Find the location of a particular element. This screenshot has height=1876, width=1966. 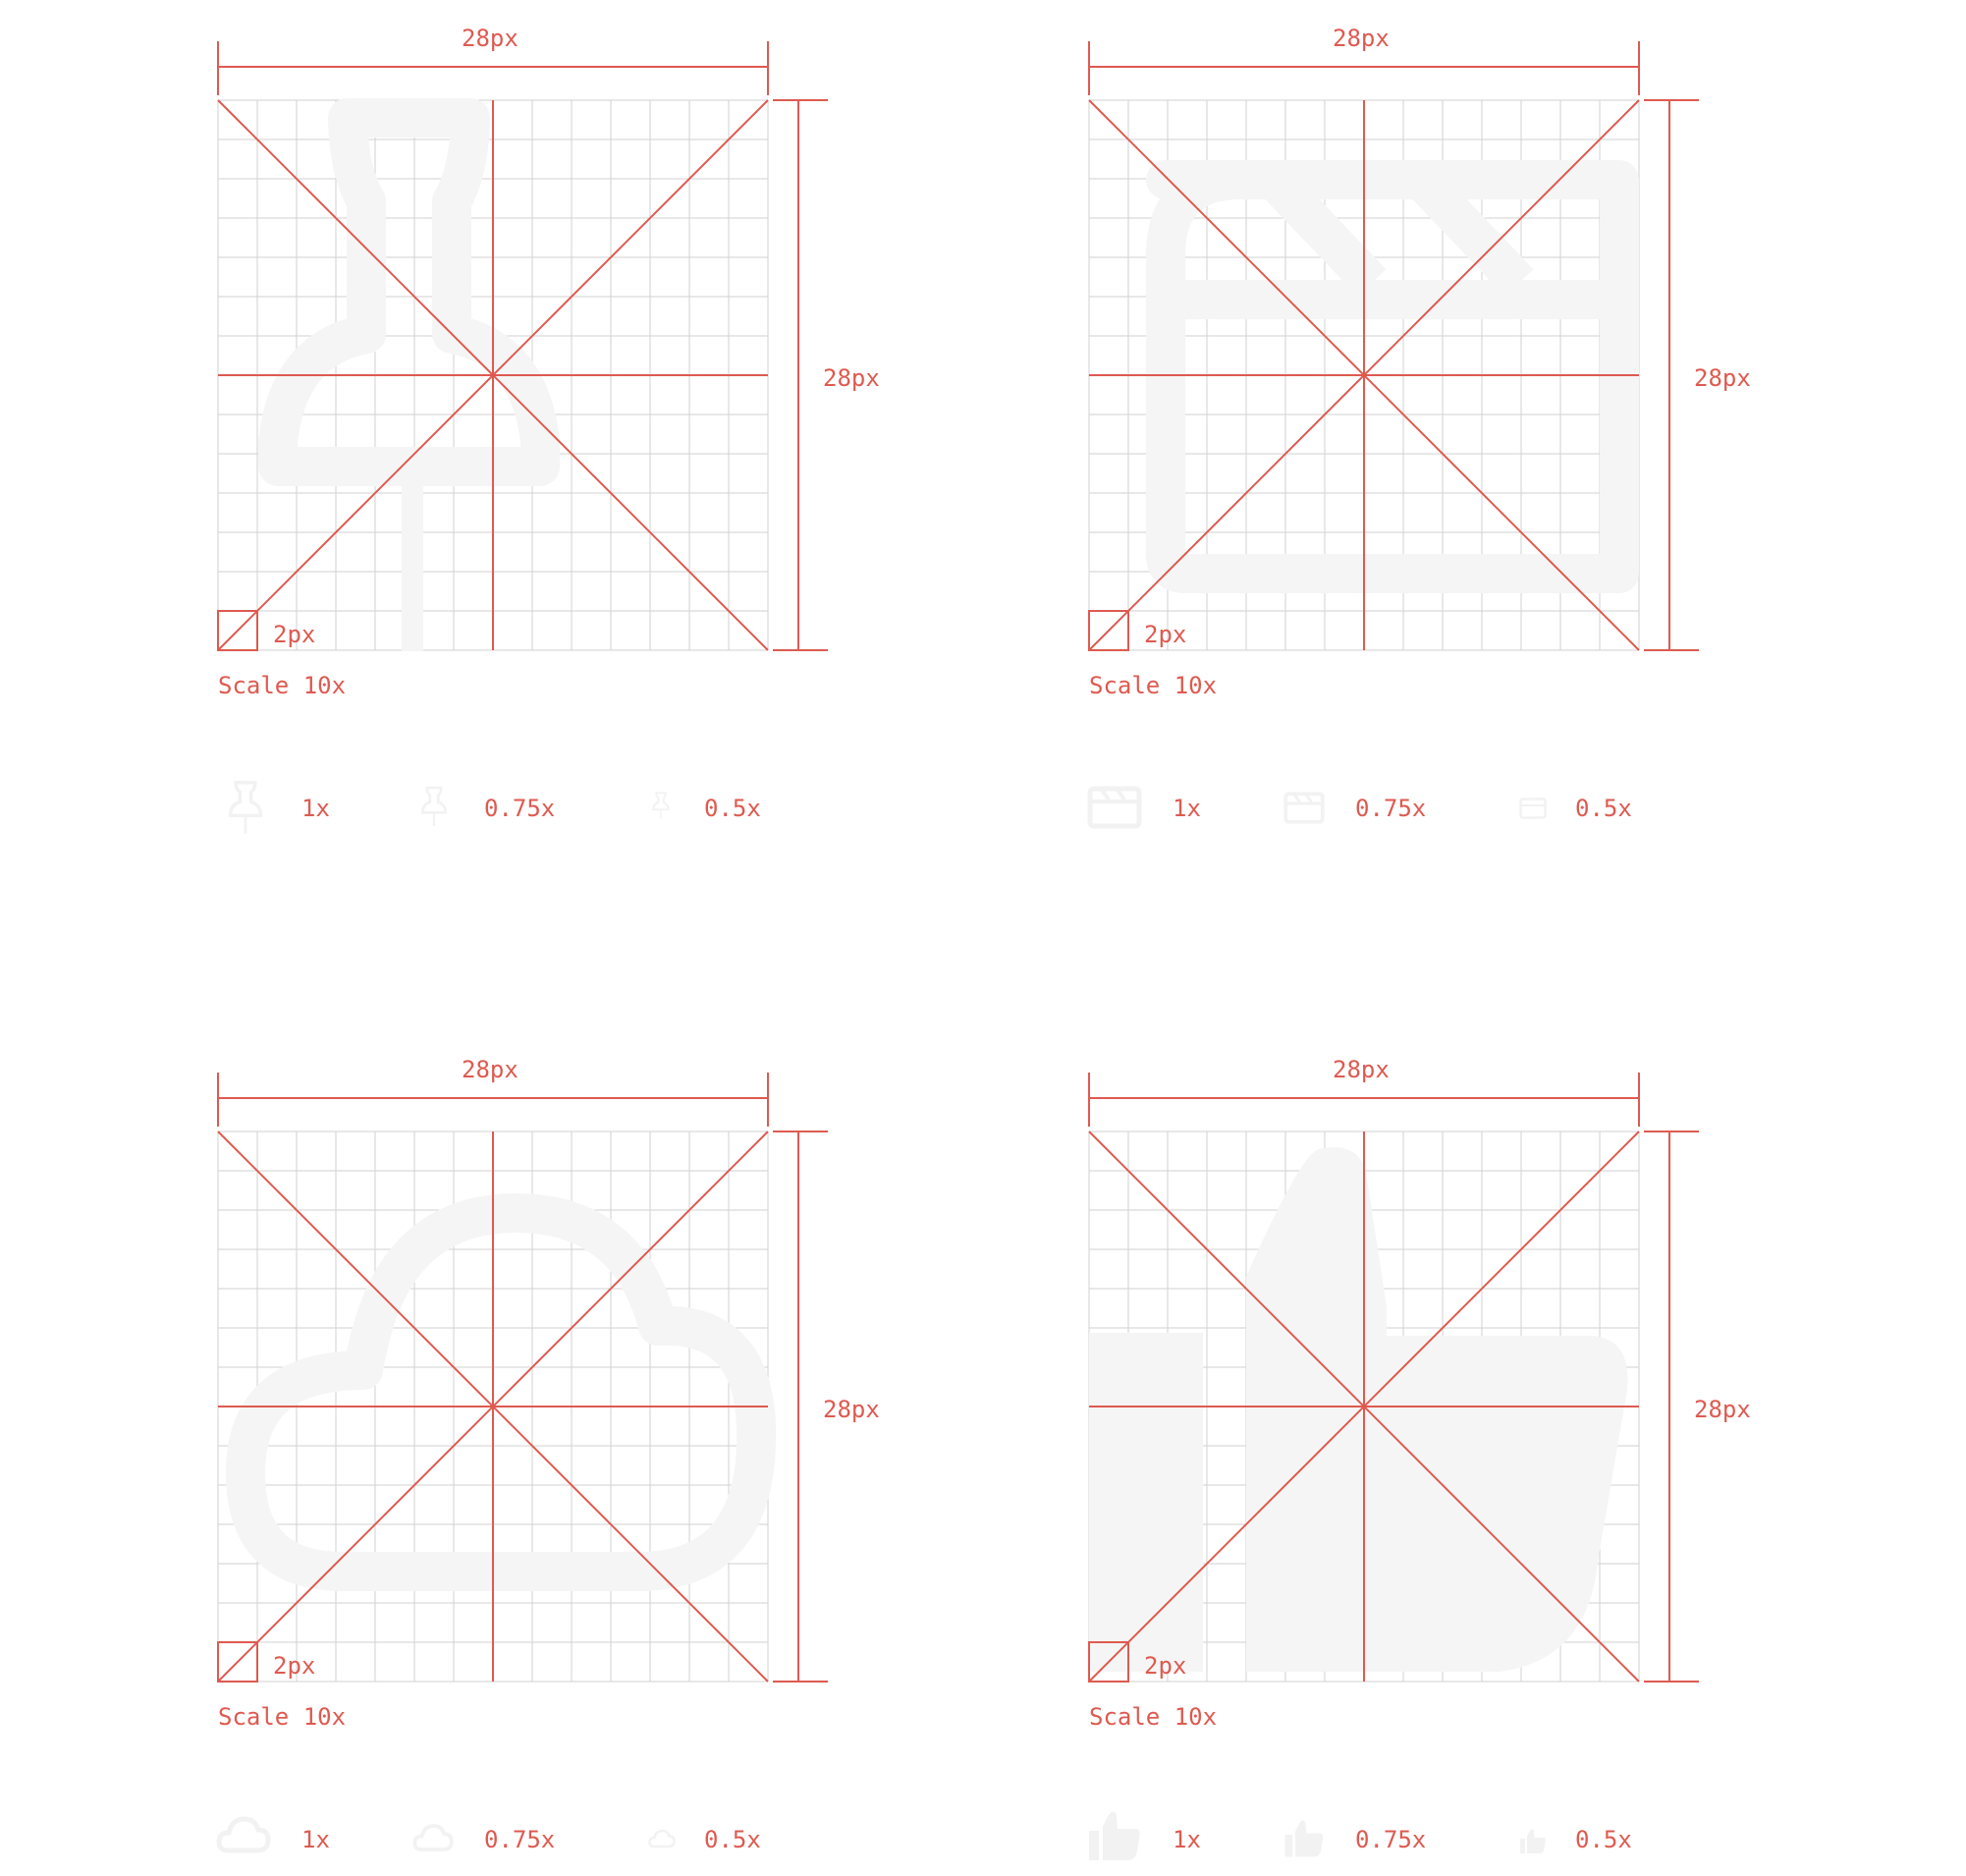

thumbs-up-construction-grid is located at coordinates (1394, 1378).